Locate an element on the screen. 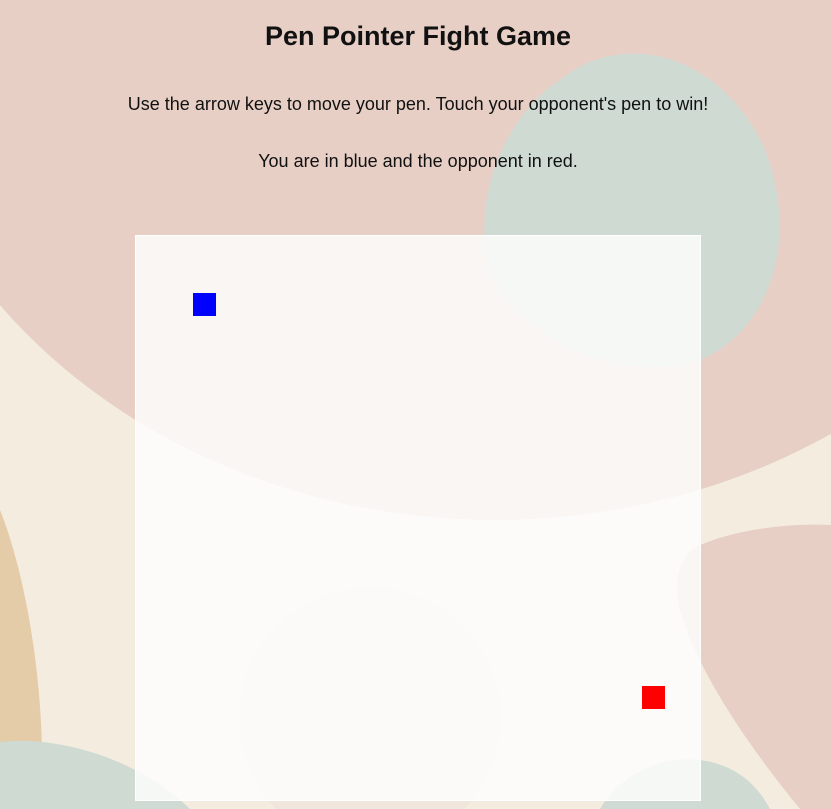 The height and width of the screenshot is (809, 831). player-pen is located at coordinates (204, 304).